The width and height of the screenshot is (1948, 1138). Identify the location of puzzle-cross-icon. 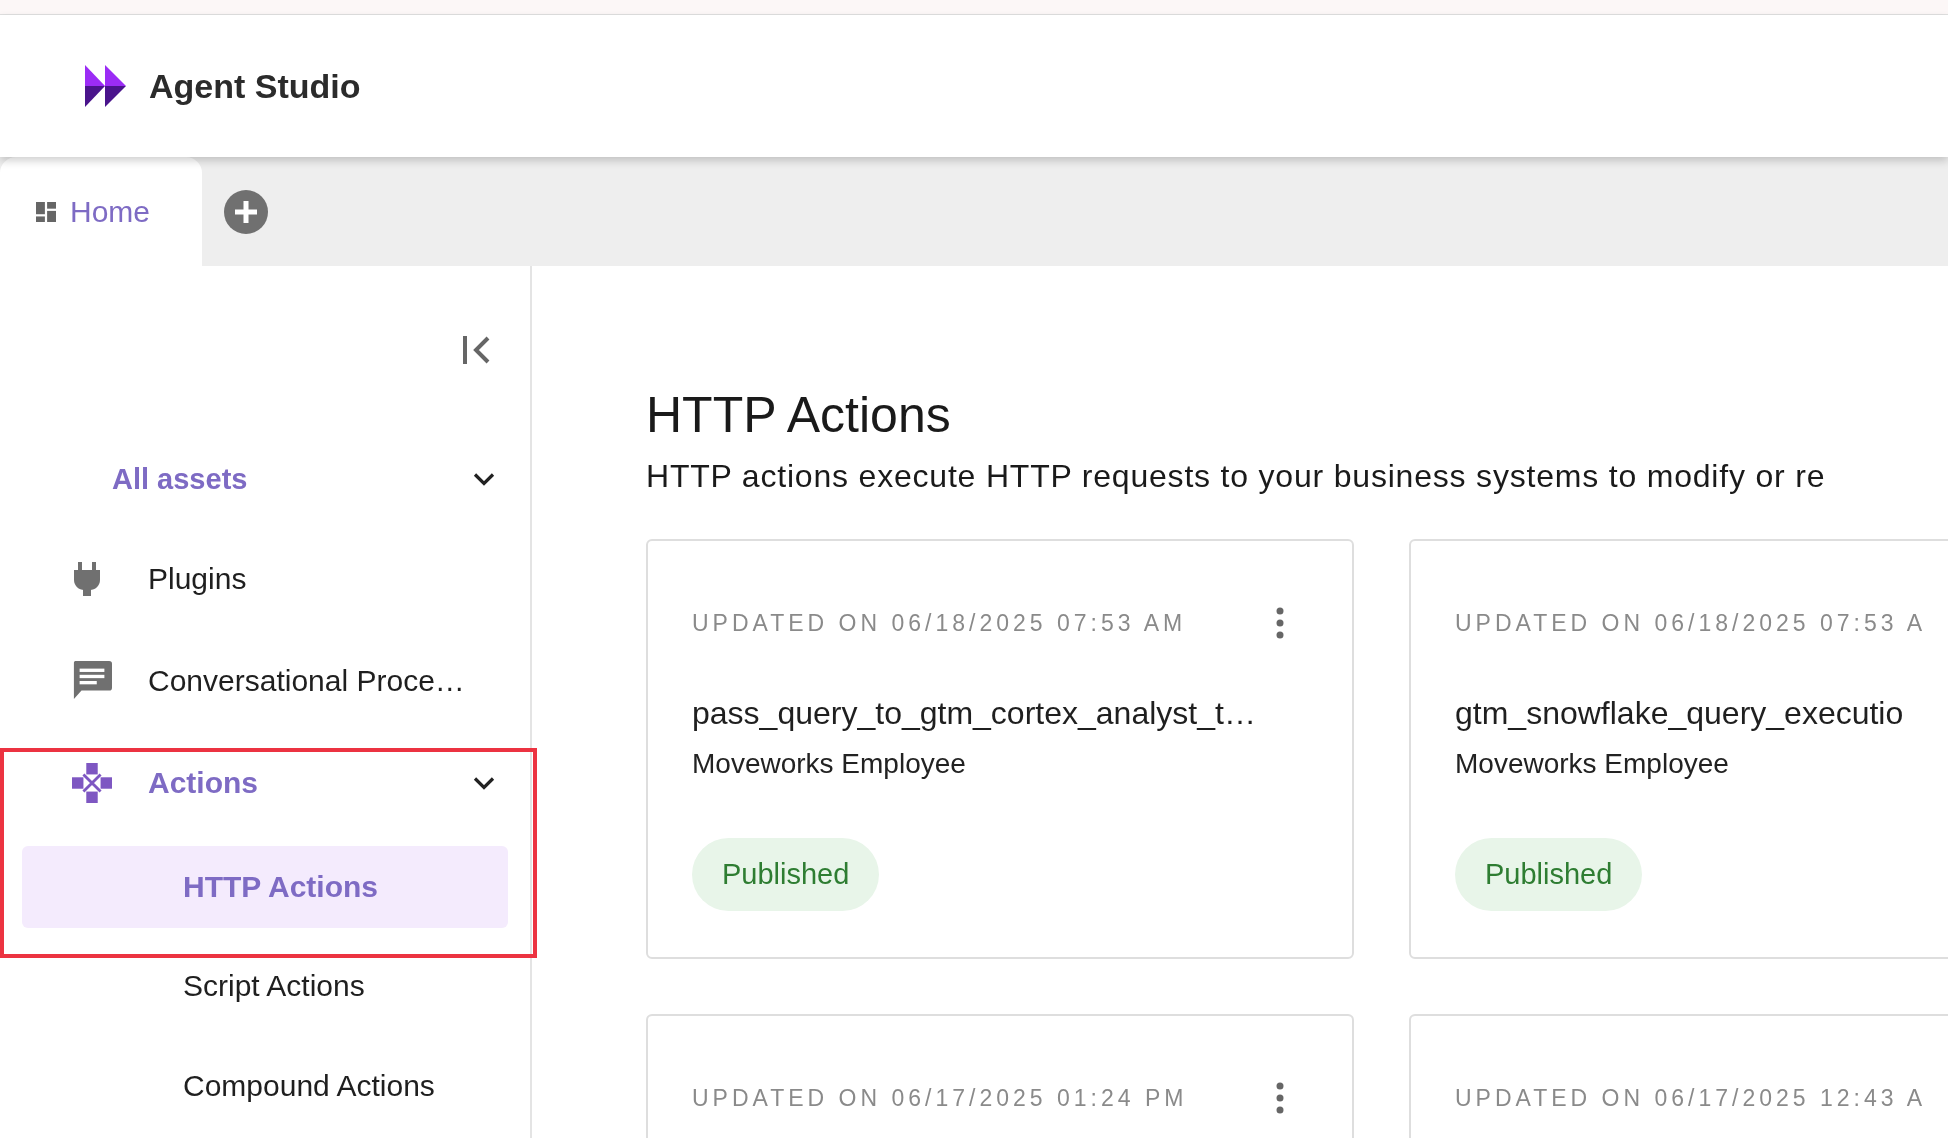
(92, 783).